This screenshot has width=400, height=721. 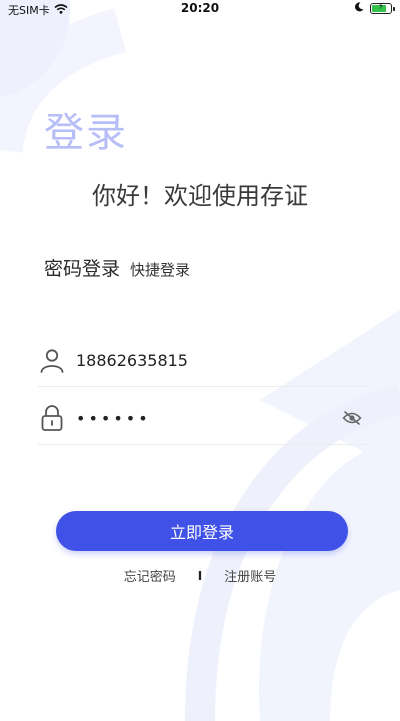 I want to click on bolt-icon: ⚡, so click(x=381, y=7).